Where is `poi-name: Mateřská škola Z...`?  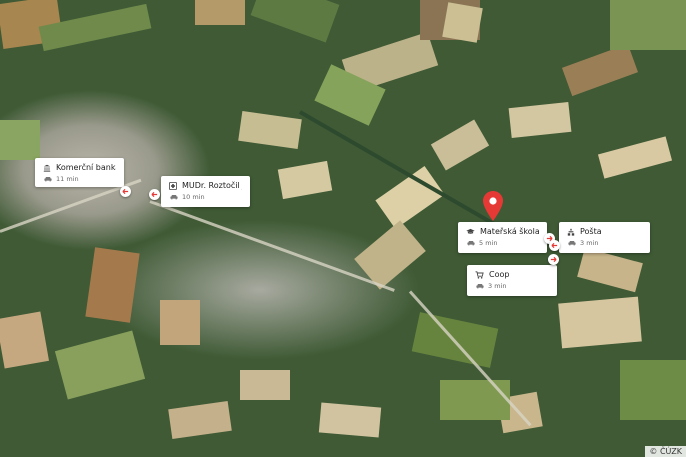 poi-name: Mateřská škola Z... is located at coordinates (509, 231).